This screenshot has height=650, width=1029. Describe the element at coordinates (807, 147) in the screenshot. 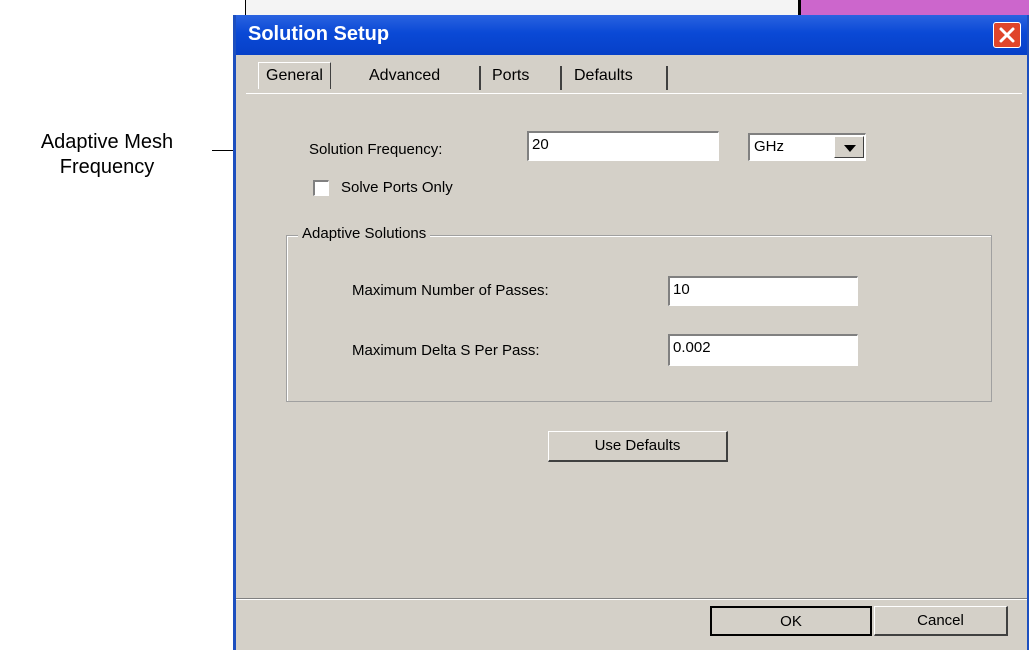

I see `frequency-unit-select: GHz` at that location.